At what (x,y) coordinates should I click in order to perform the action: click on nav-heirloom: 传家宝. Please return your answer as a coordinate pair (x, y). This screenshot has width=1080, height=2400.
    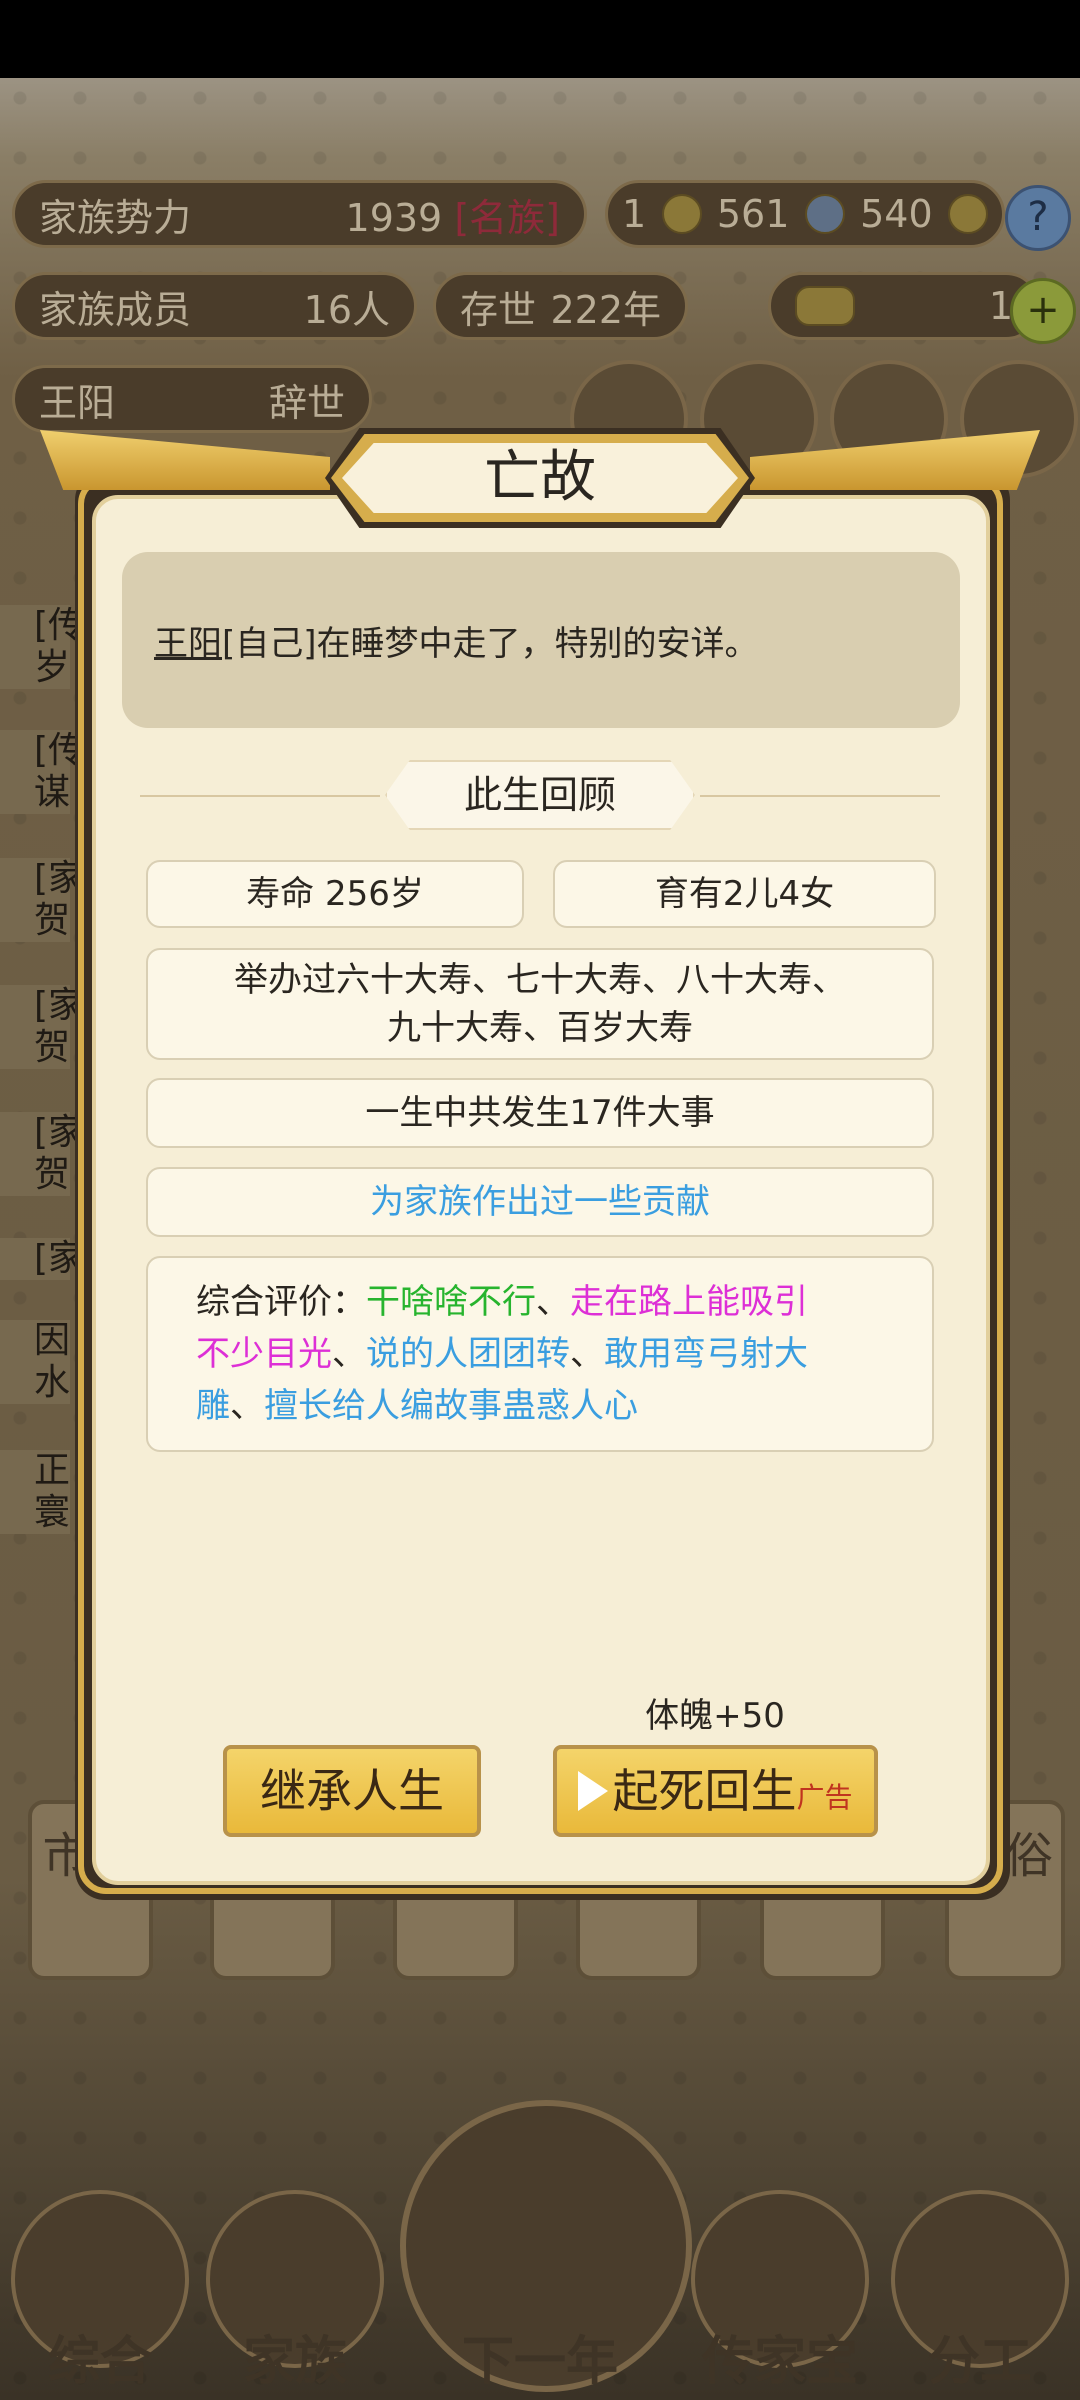
    Looking at the image, I should click on (780, 2291).